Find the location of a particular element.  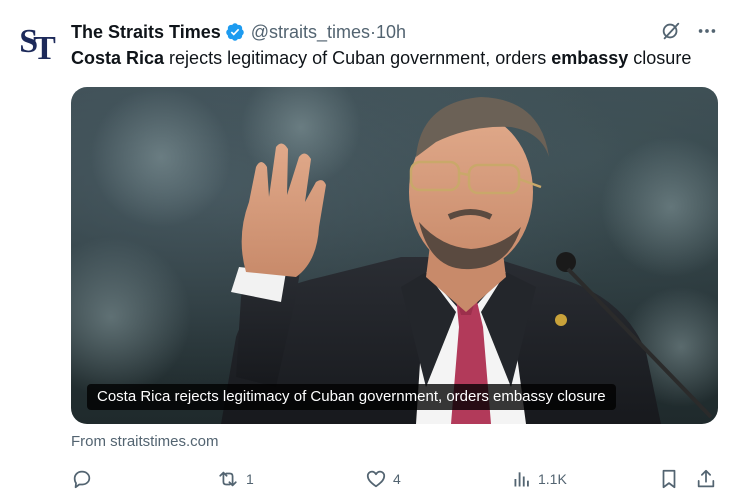

like-icon is located at coordinates (376, 479).